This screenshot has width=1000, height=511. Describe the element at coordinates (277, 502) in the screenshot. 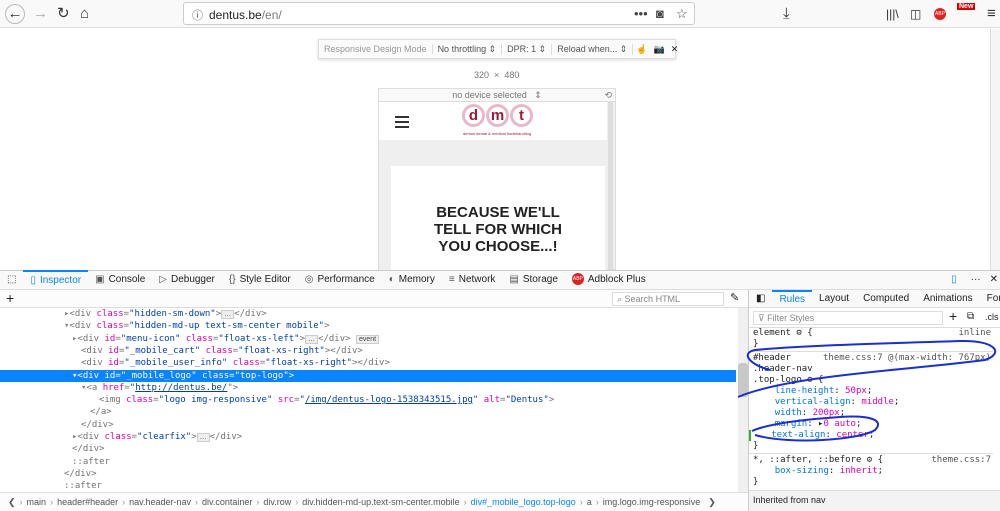

I see `breadcrumb-item: div.row` at that location.